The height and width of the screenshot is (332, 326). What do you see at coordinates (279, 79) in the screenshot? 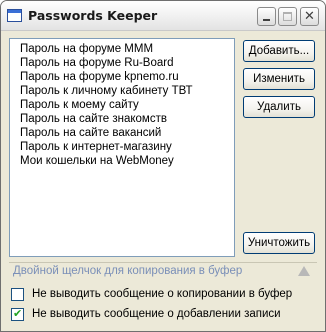
I see `edit-button: Изменить` at bounding box center [279, 79].